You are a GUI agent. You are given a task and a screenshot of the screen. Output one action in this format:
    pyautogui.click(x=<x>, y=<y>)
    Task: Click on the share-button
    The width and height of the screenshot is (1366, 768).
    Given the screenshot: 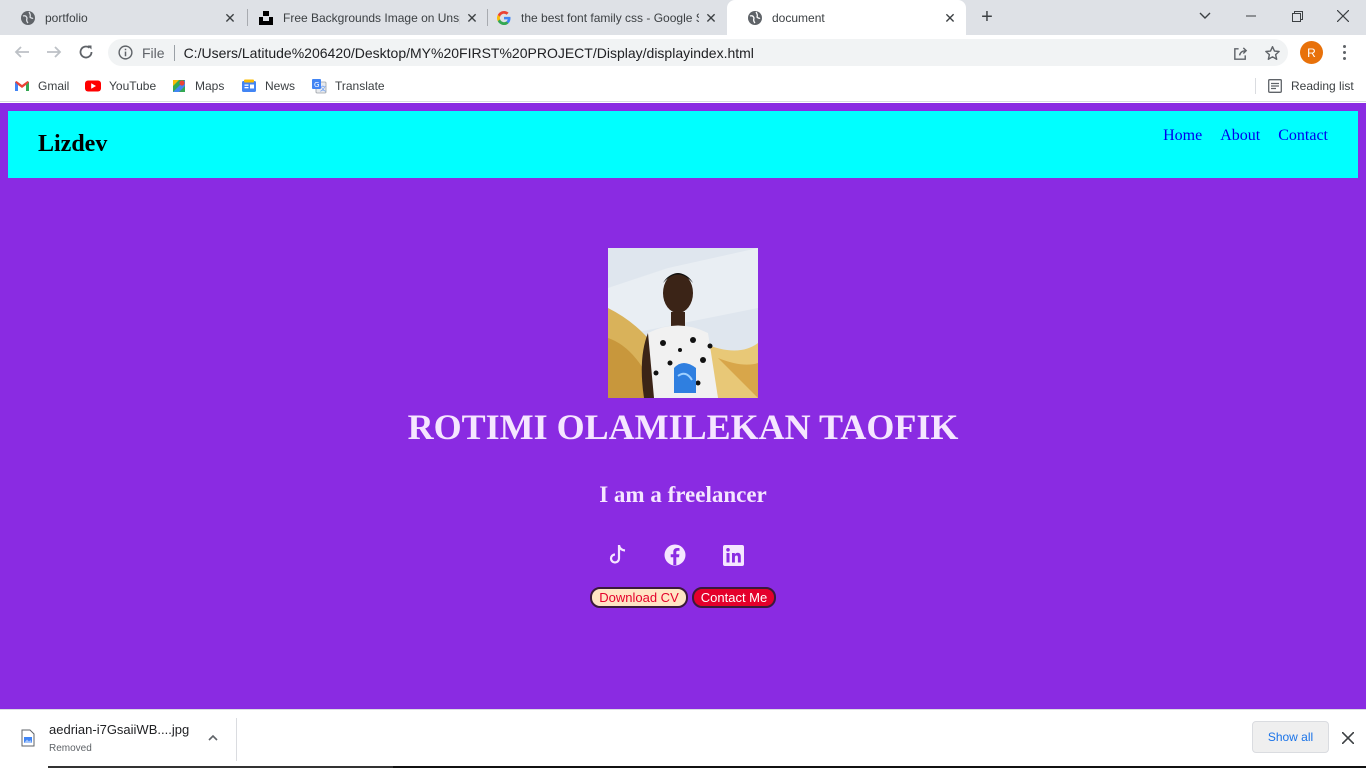 What is the action you would take?
    pyautogui.click(x=1240, y=53)
    